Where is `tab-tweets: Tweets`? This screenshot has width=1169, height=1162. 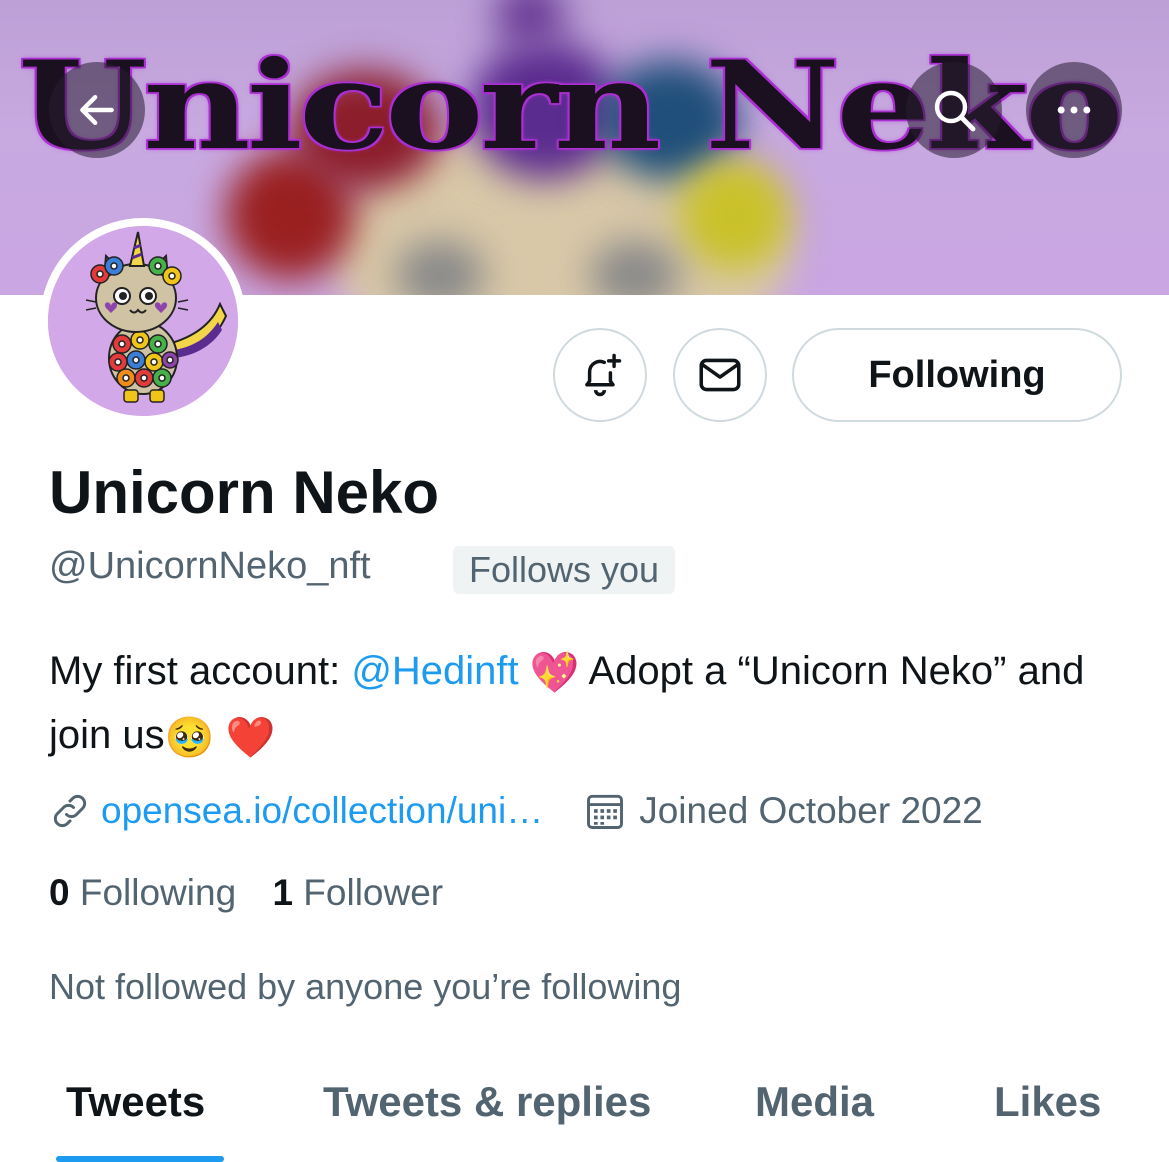 tab-tweets: Tweets is located at coordinates (135, 1102).